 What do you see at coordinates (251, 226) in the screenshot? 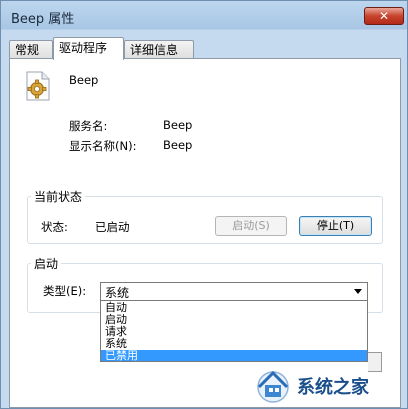
I see `start-button: 启动(S)` at bounding box center [251, 226].